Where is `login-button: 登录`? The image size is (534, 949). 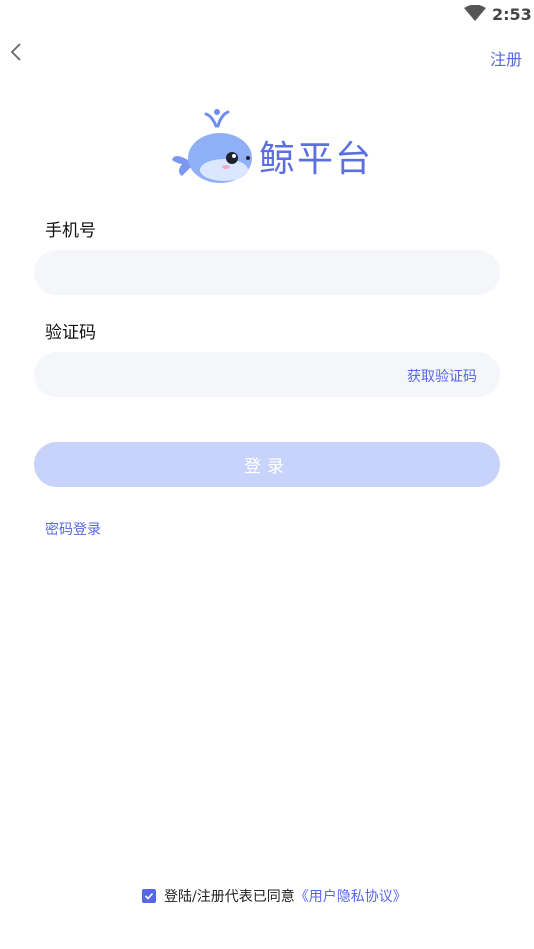
login-button: 登录 is located at coordinates (267, 464).